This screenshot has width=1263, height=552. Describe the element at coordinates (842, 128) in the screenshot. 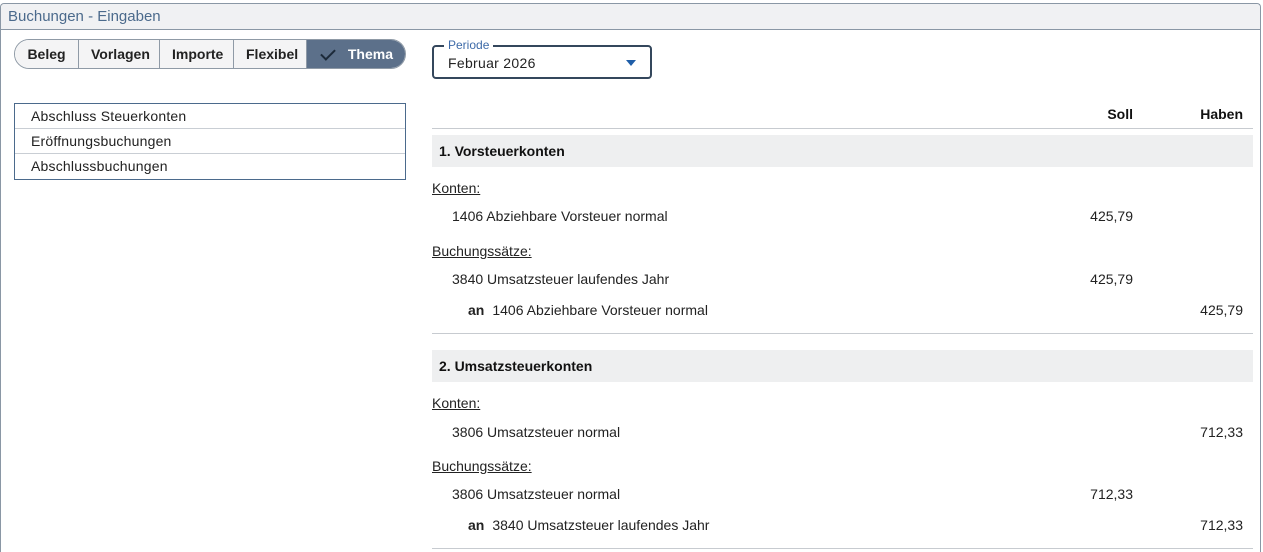

I see `header-divider` at that location.